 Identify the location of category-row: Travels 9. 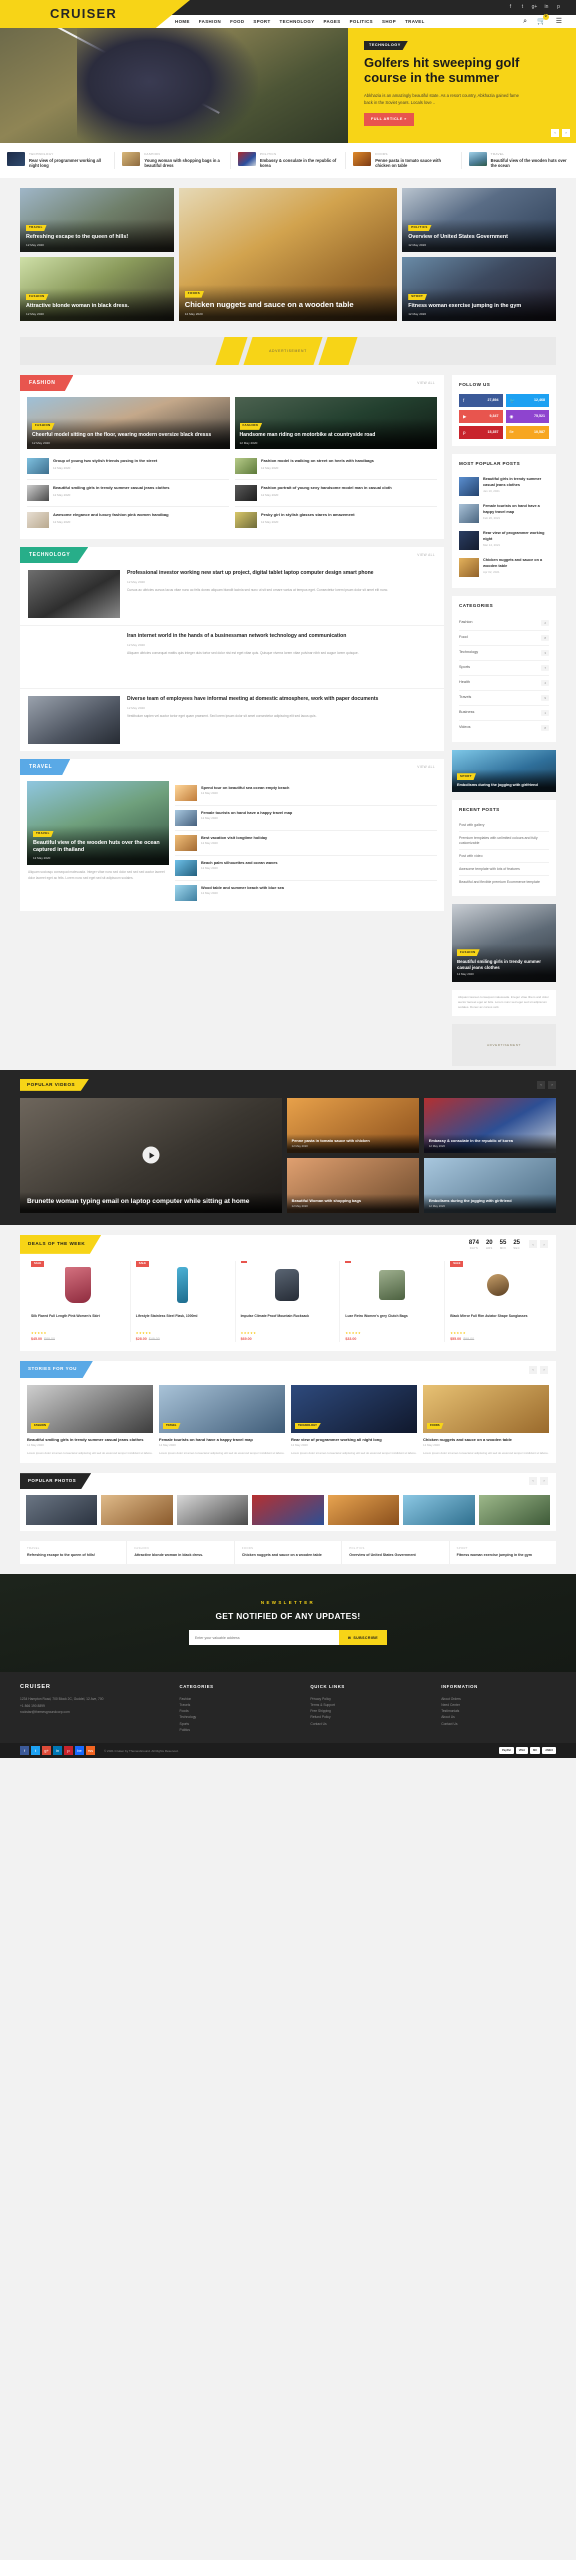
(504, 698).